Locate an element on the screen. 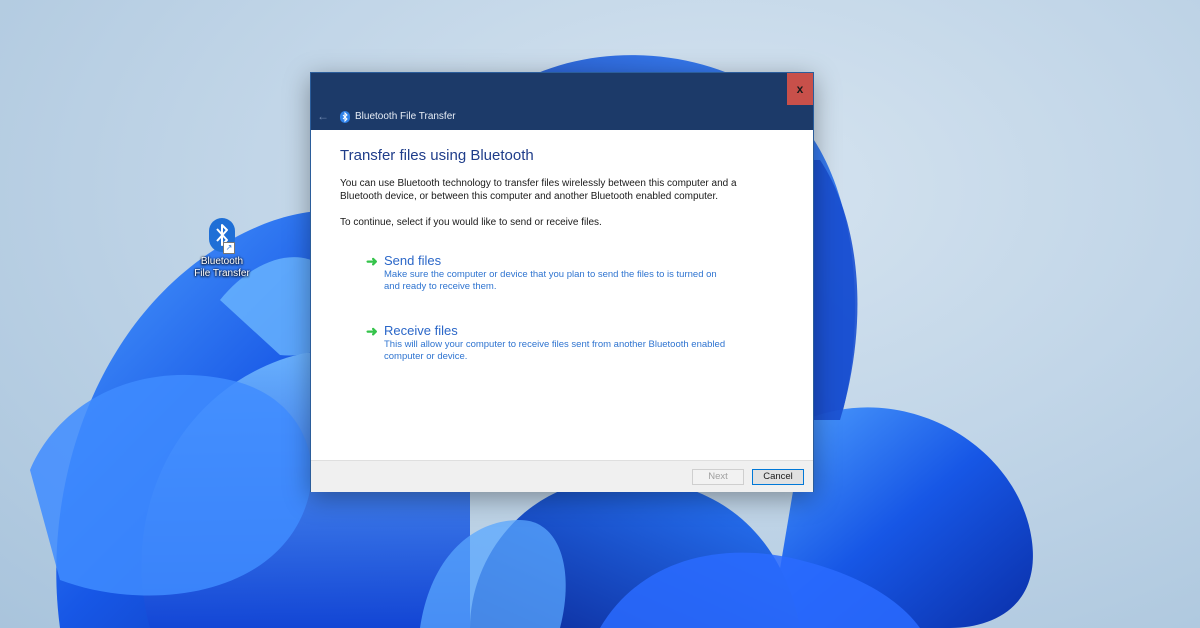 This screenshot has width=1200, height=628. window-title: Bluetooth File Transfer is located at coordinates (405, 116).